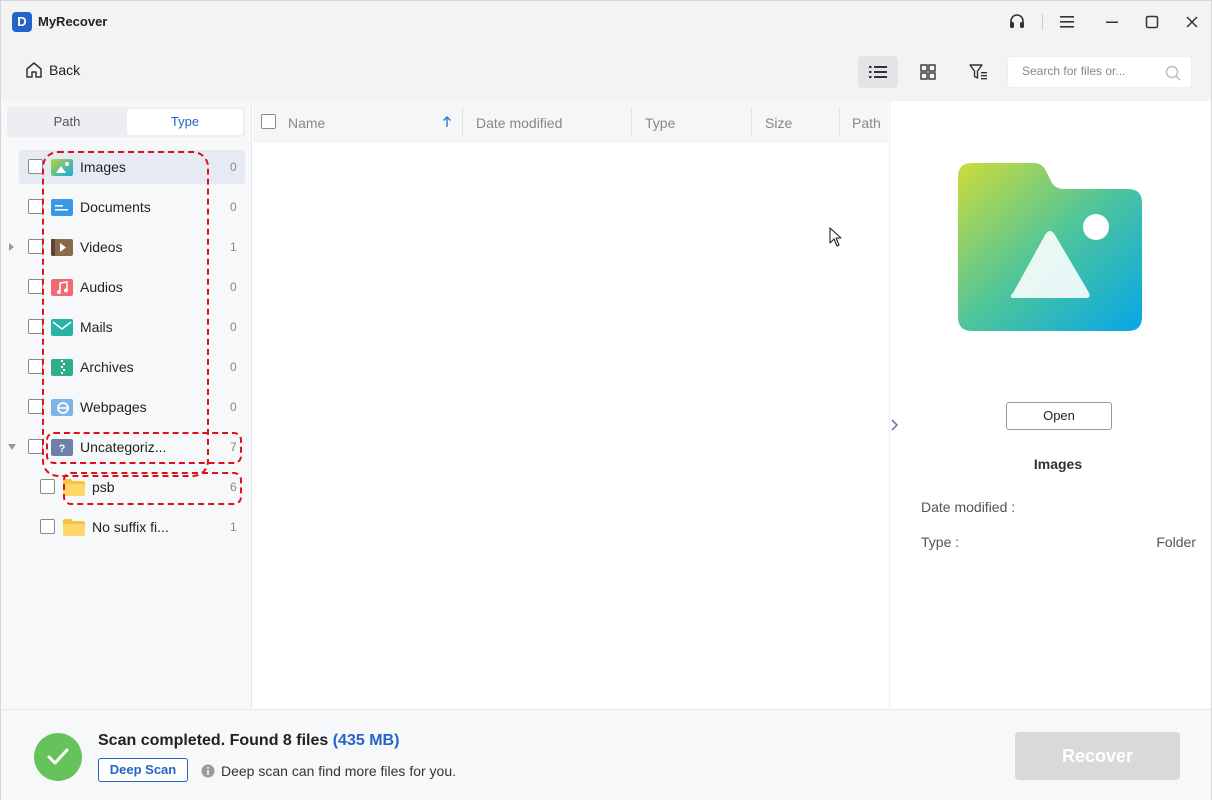  What do you see at coordinates (143, 770) in the screenshot?
I see `deep-scan-button: Deep Scan` at bounding box center [143, 770].